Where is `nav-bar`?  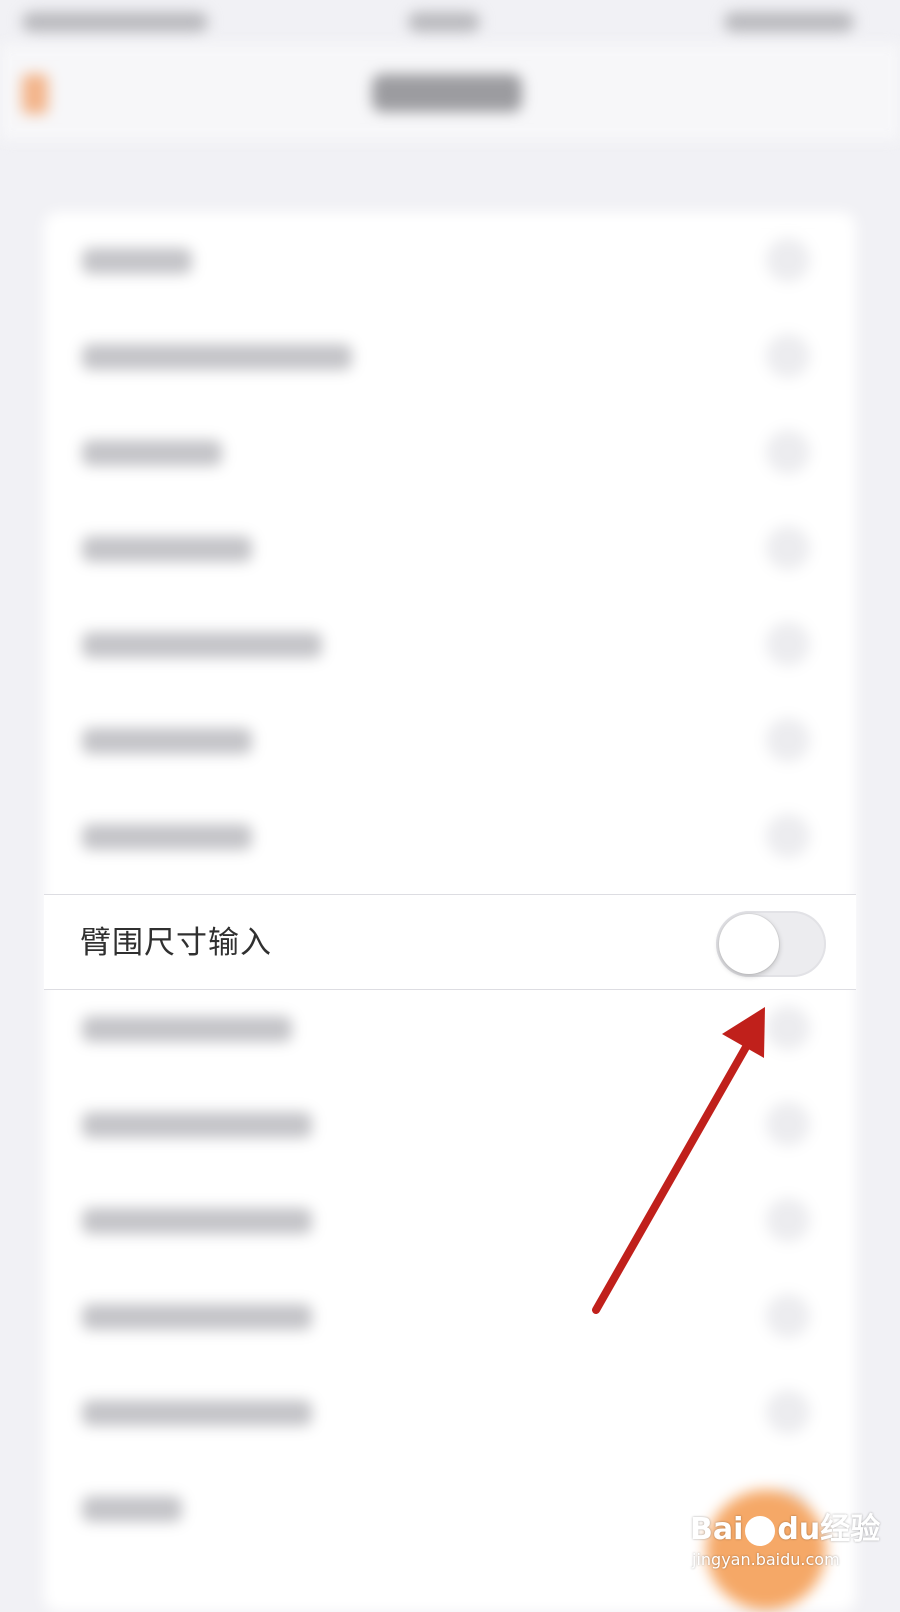 nav-bar is located at coordinates (450, 92).